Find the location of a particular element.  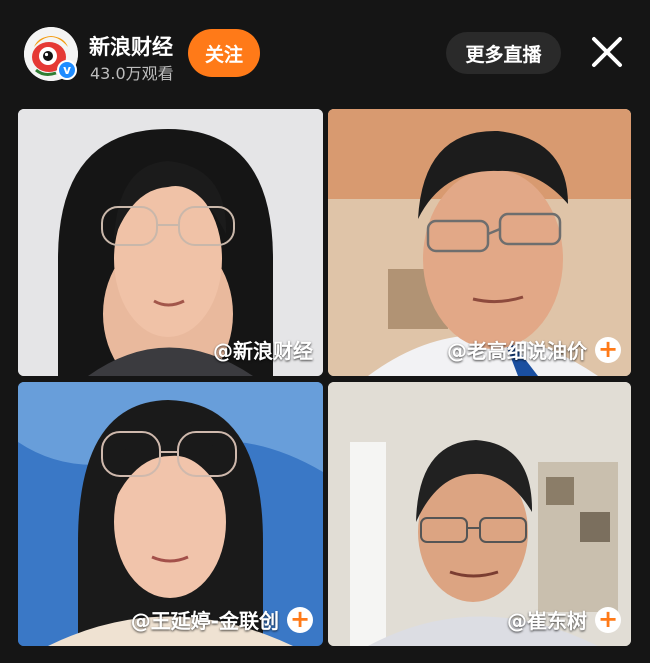

participant-name: @王延婷-金联创 is located at coordinates (204, 621).